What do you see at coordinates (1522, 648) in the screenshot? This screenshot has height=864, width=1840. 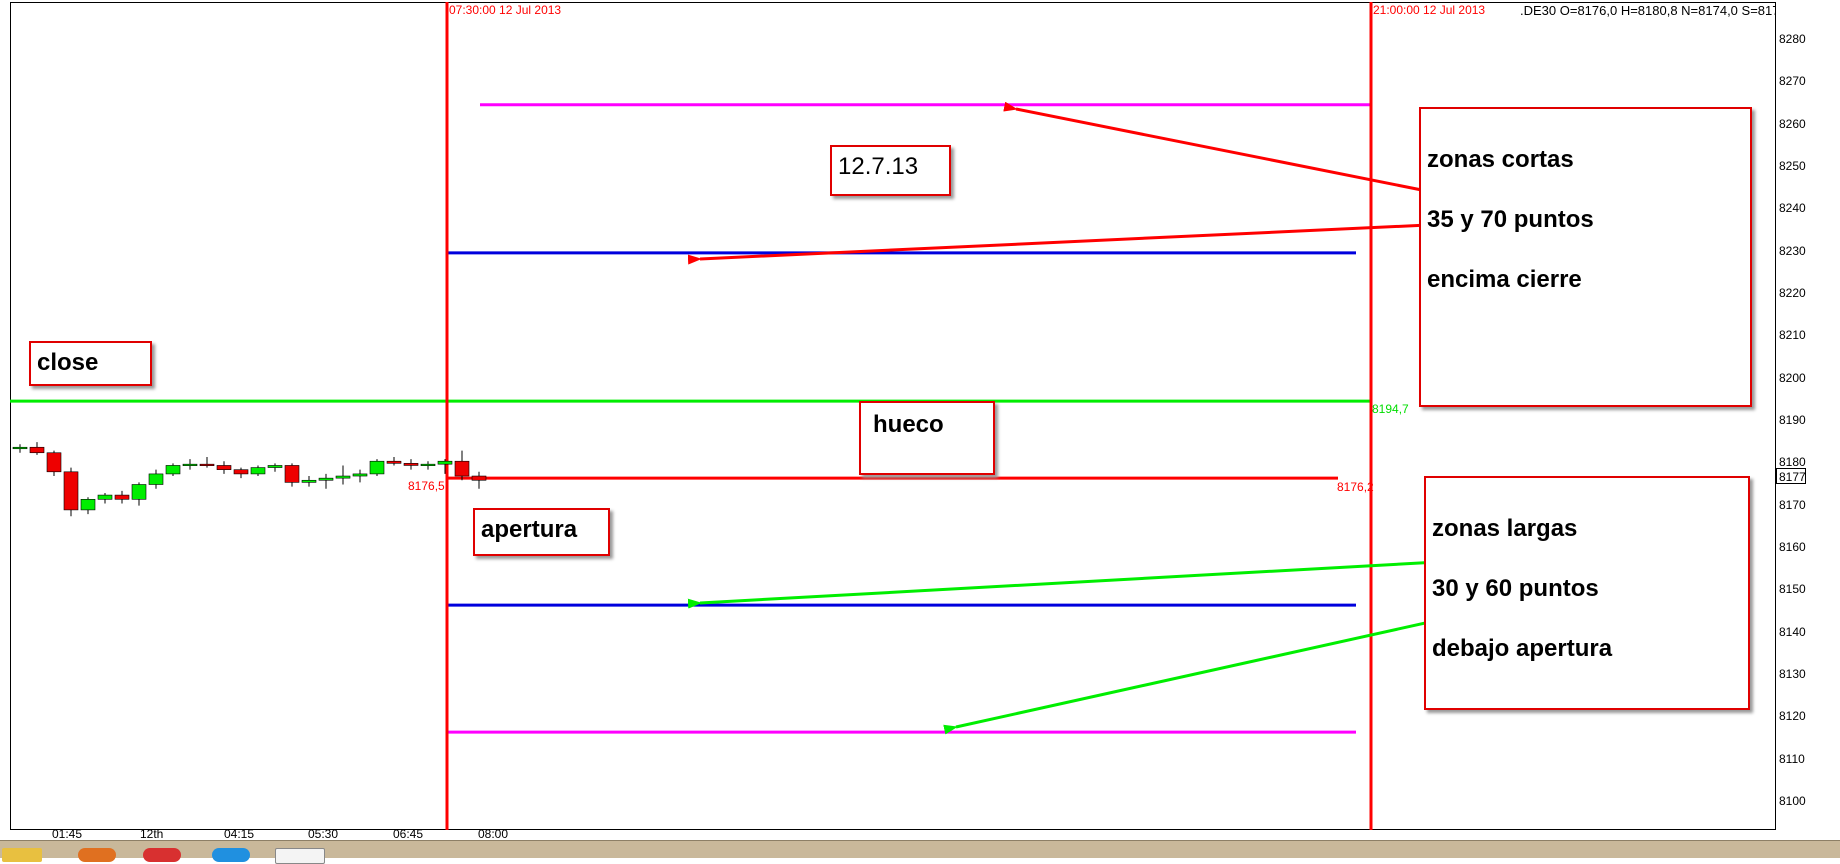 I see `long-zones-reference: debajo apertura` at bounding box center [1522, 648].